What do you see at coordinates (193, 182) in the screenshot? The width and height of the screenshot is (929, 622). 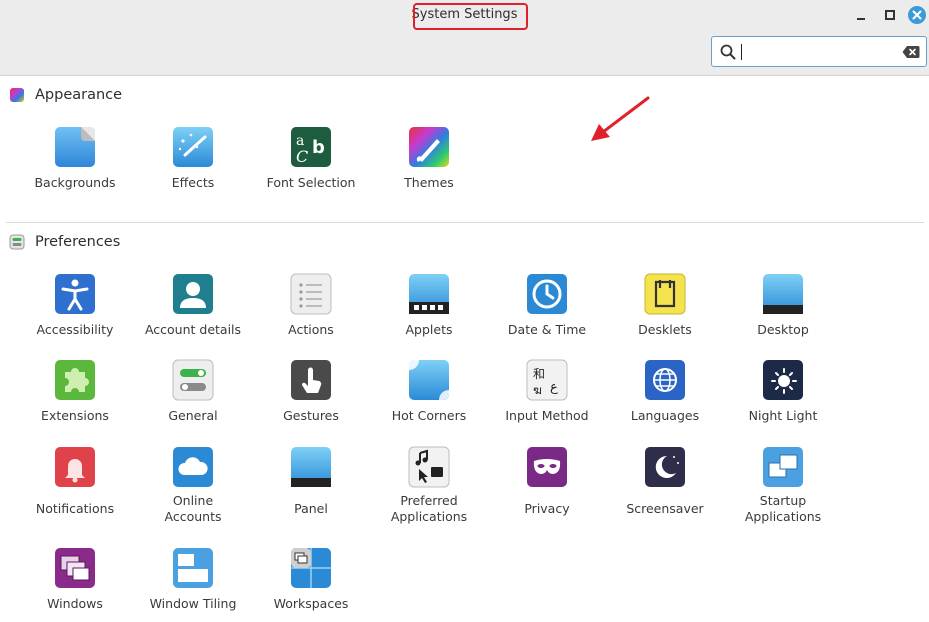 I see `item-label: Effects` at bounding box center [193, 182].